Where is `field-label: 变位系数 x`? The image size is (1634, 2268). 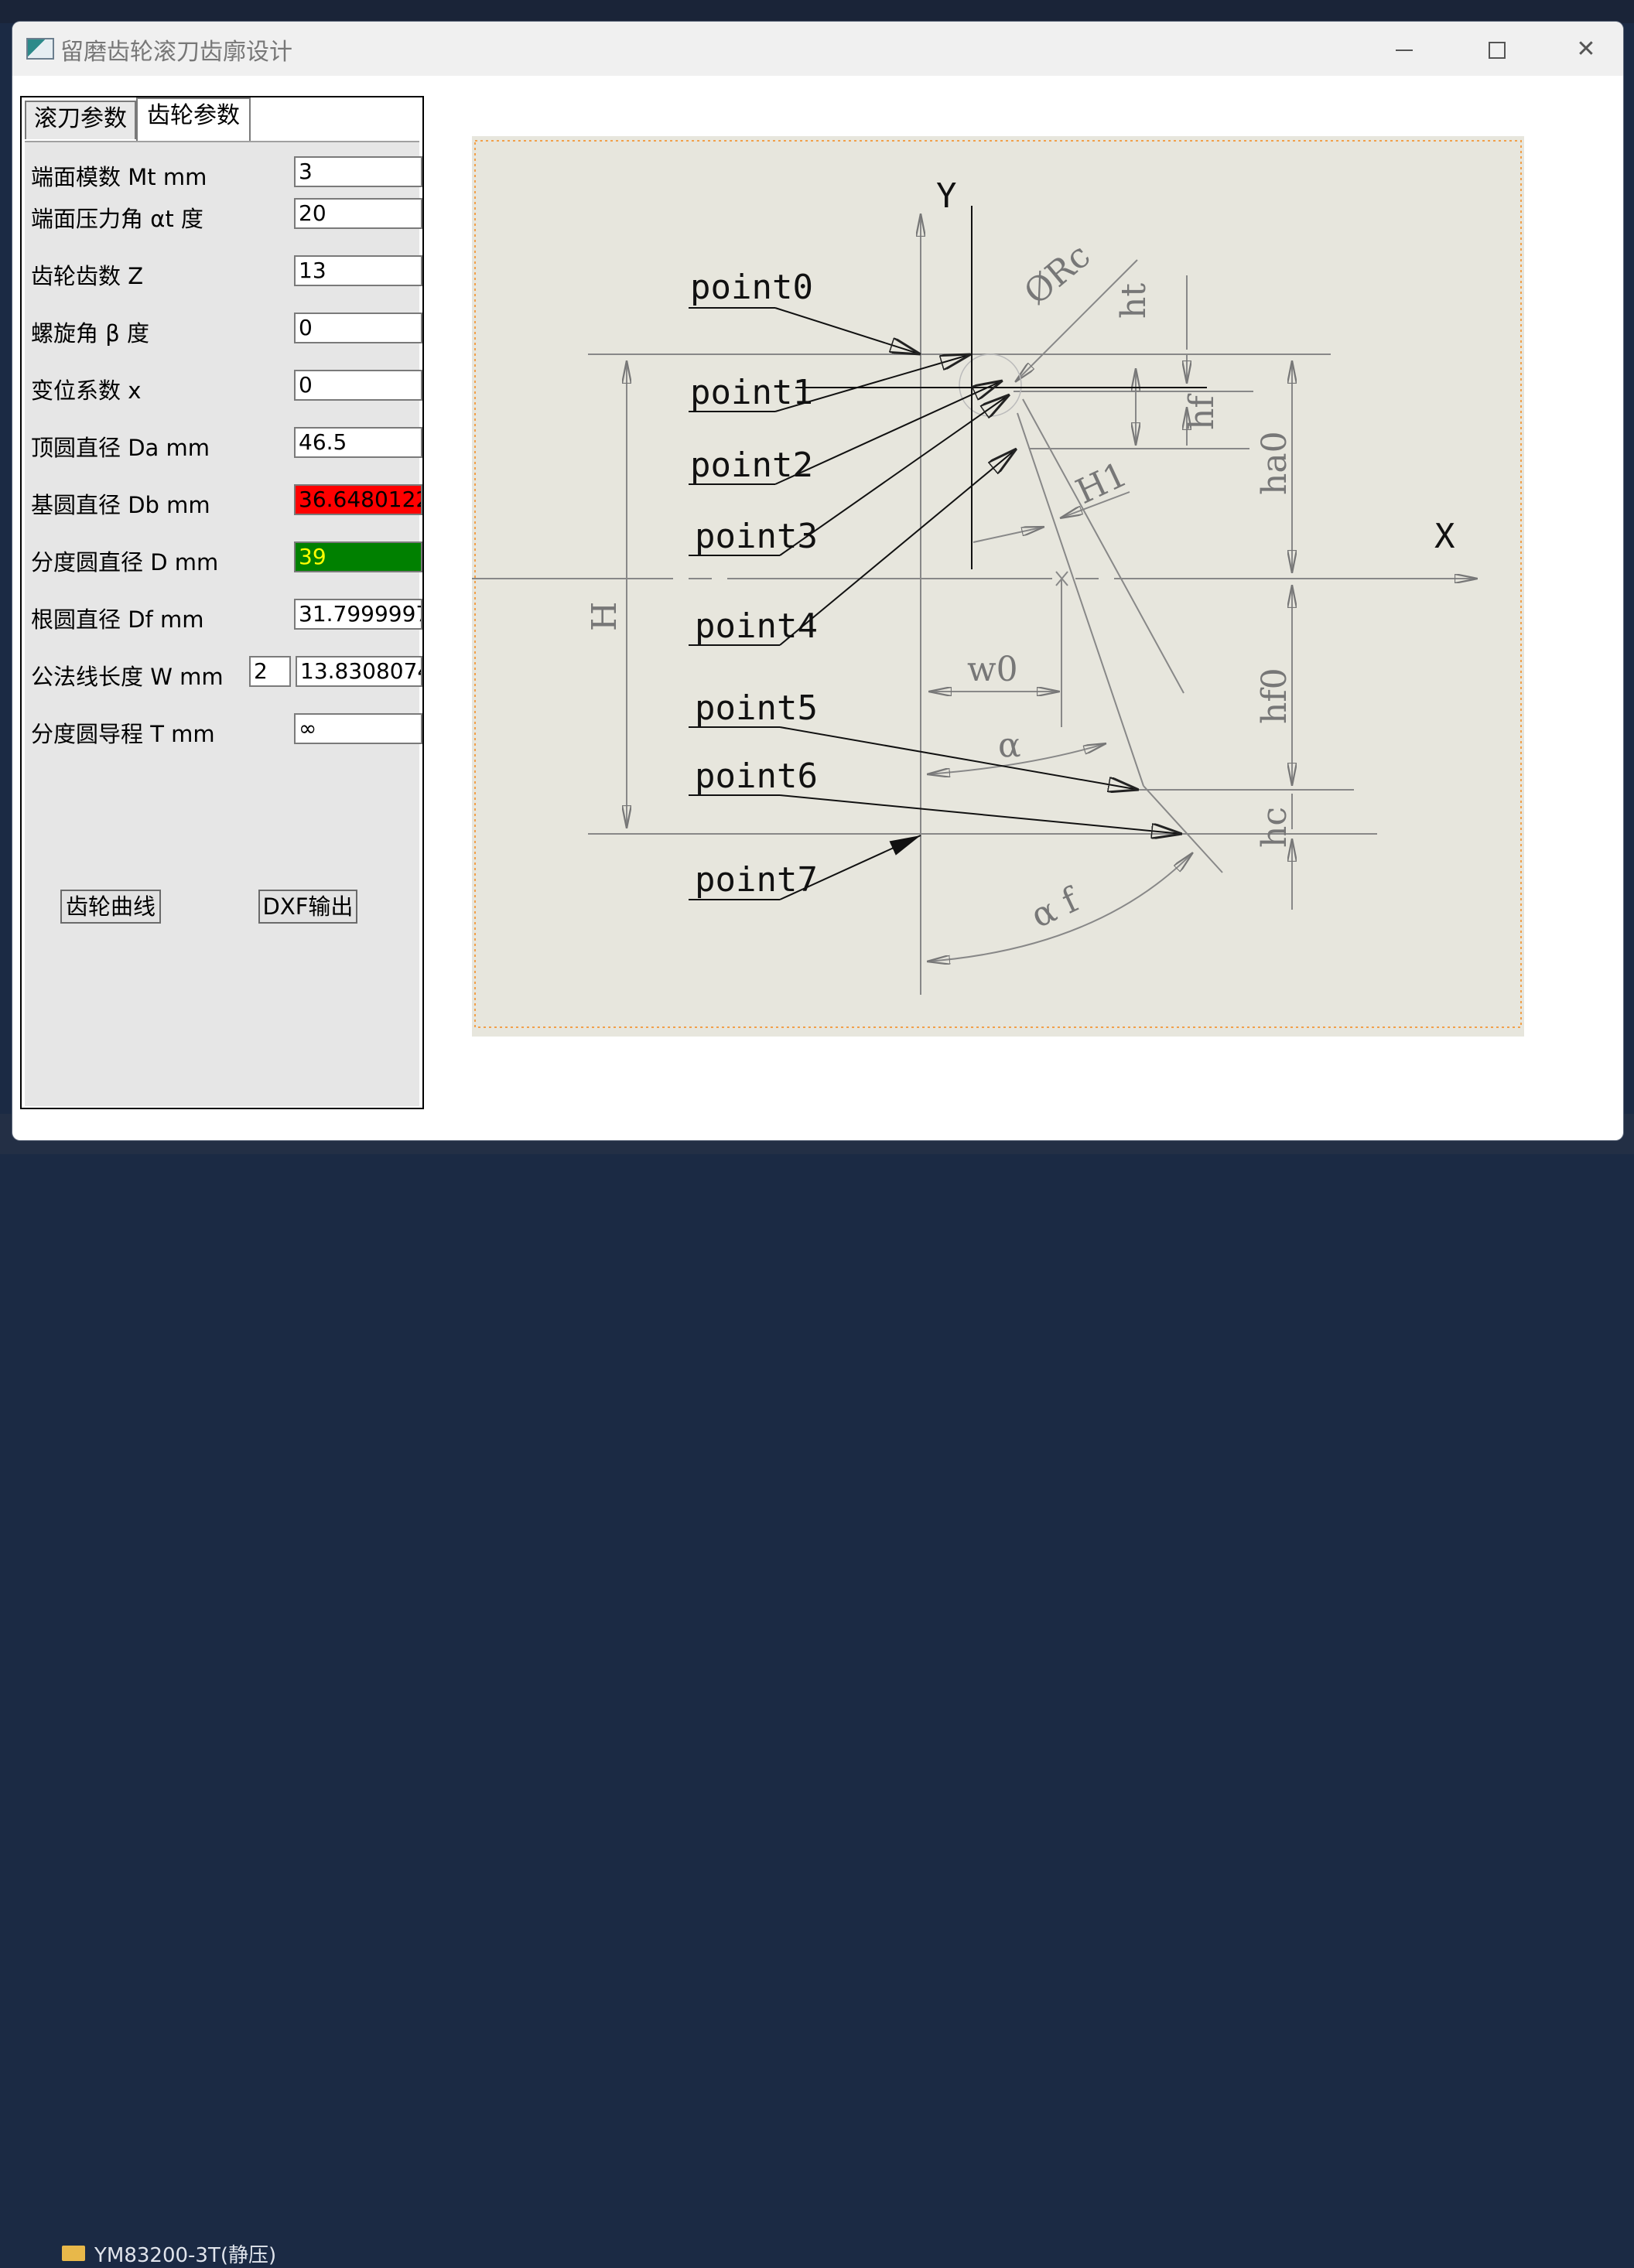
field-label: 变位系数 x is located at coordinates (87, 391).